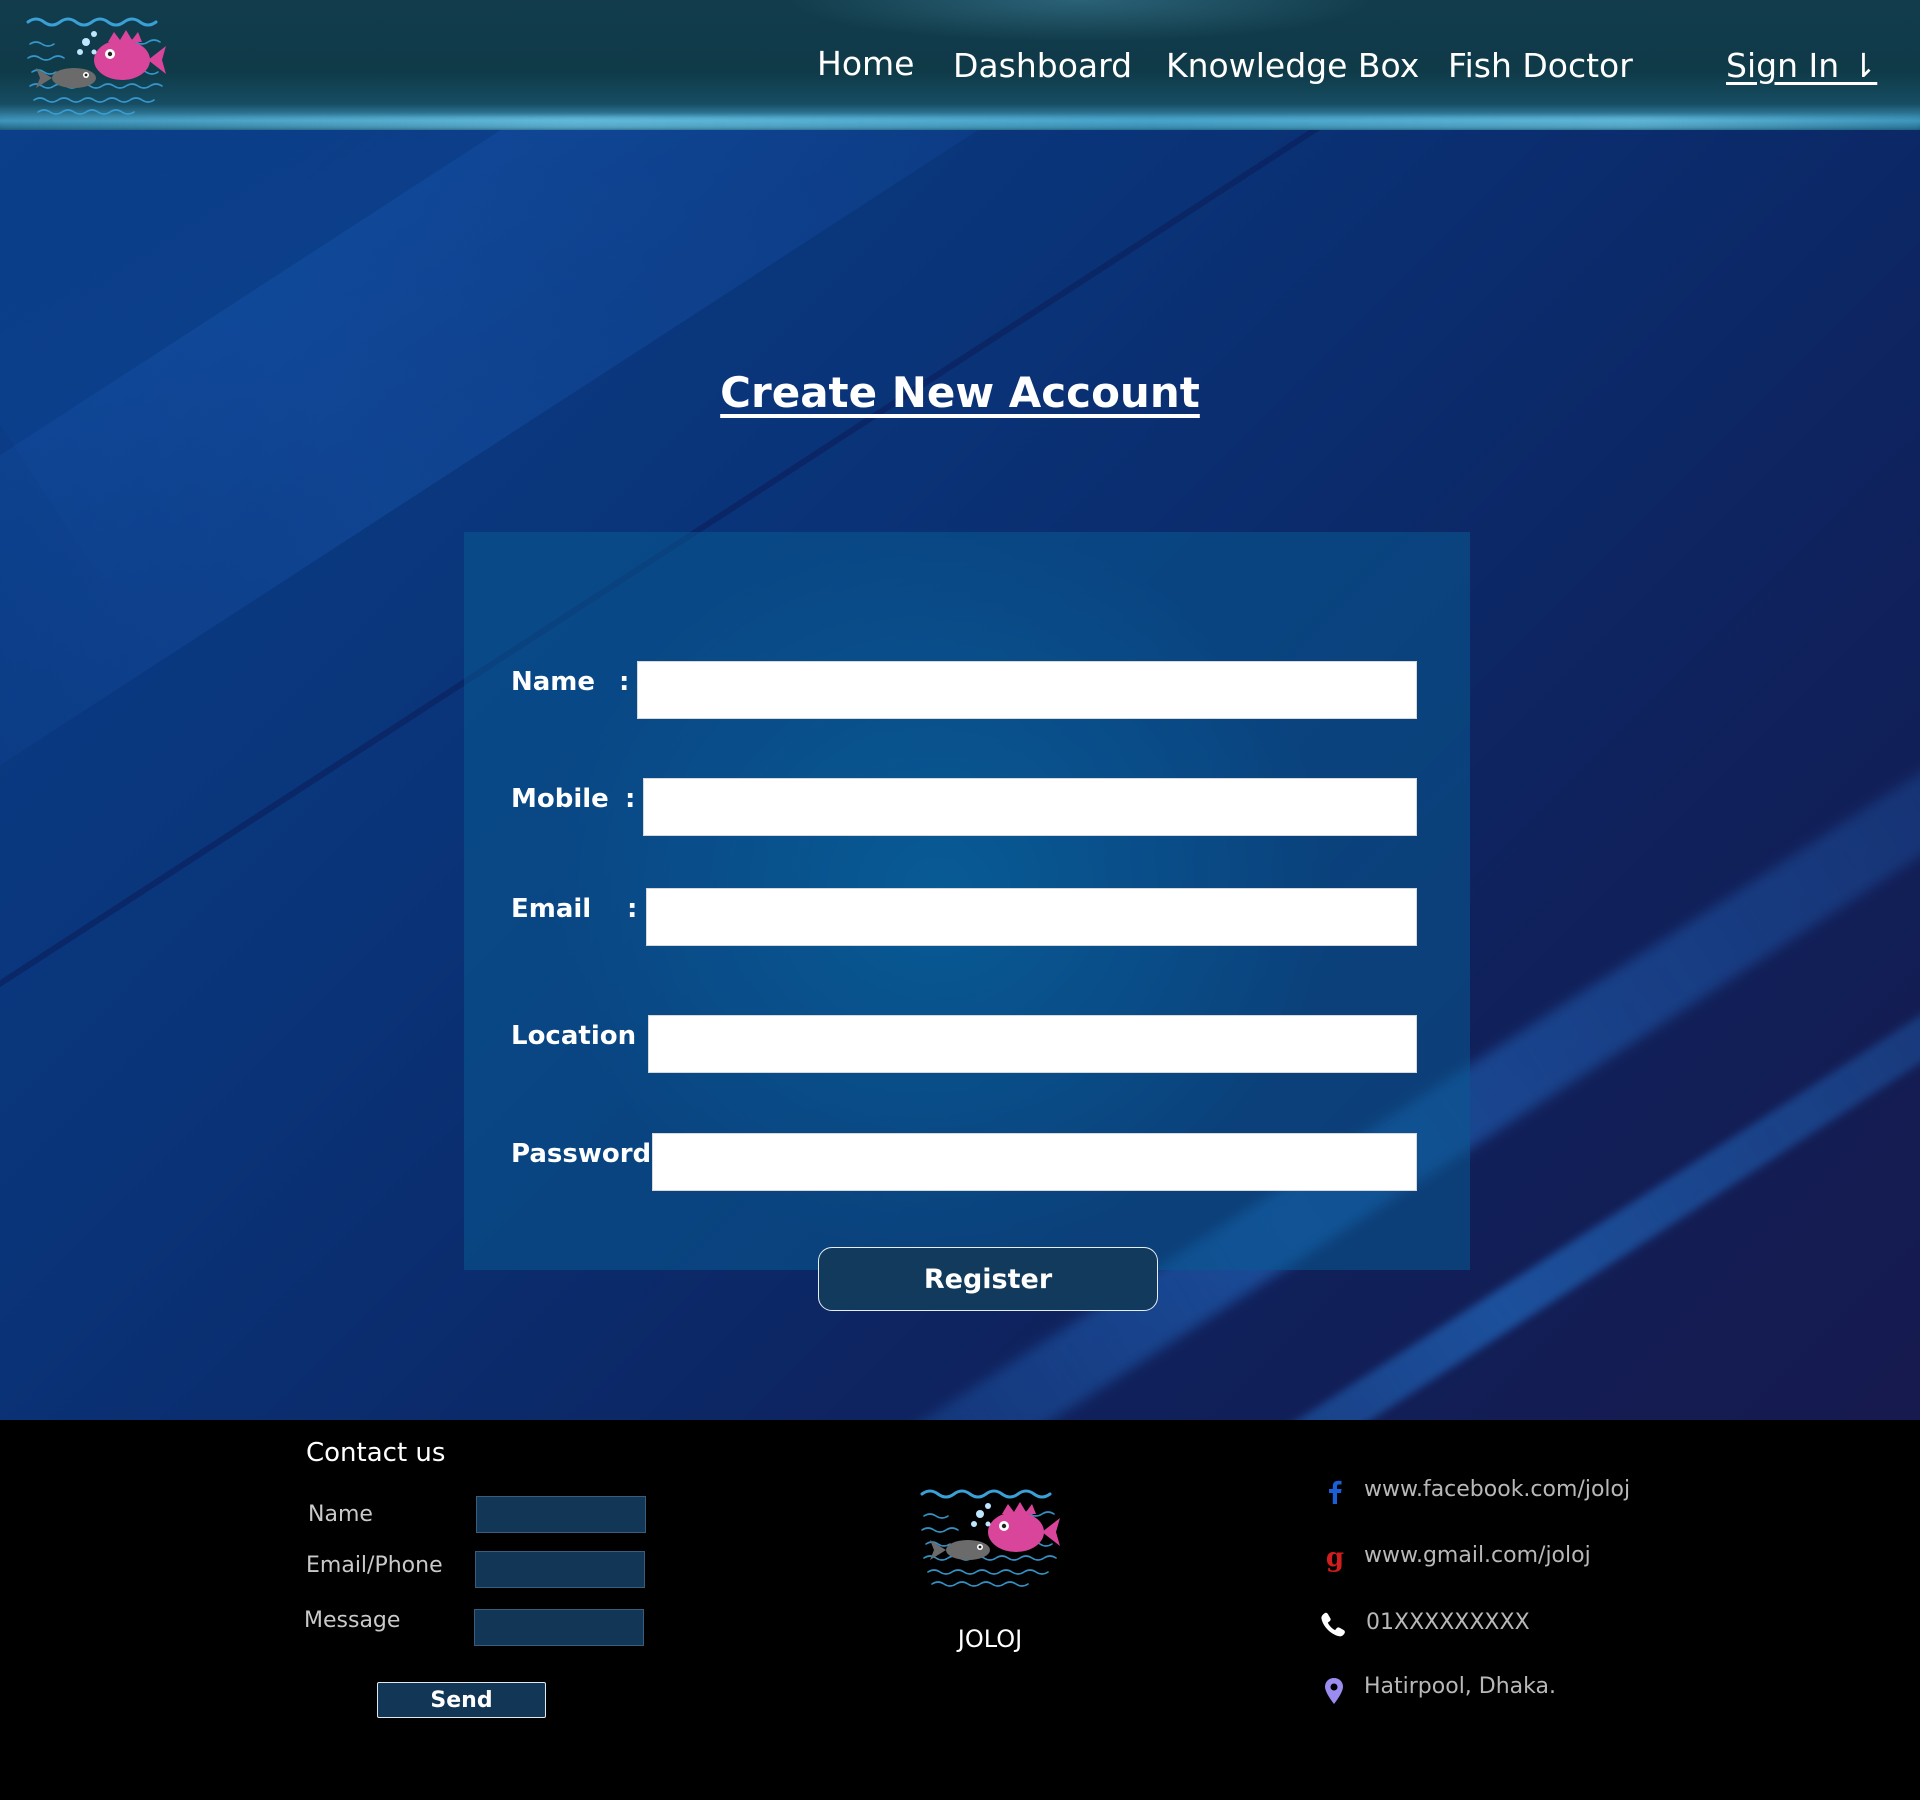  I want to click on mobile-label: Mobile, so click(560, 799).